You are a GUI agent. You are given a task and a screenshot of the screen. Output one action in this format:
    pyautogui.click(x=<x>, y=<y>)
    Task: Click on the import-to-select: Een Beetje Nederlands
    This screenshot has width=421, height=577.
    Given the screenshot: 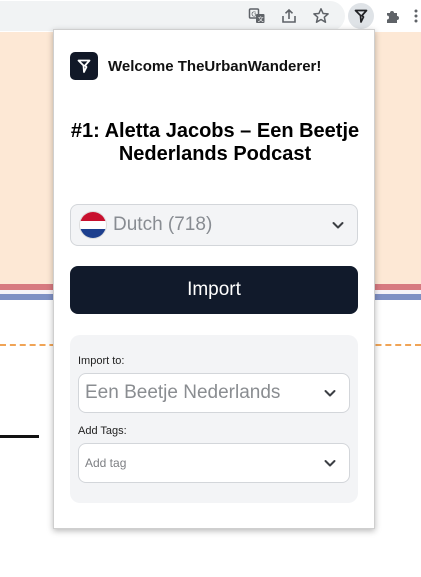 What is the action you would take?
    pyautogui.click(x=214, y=393)
    